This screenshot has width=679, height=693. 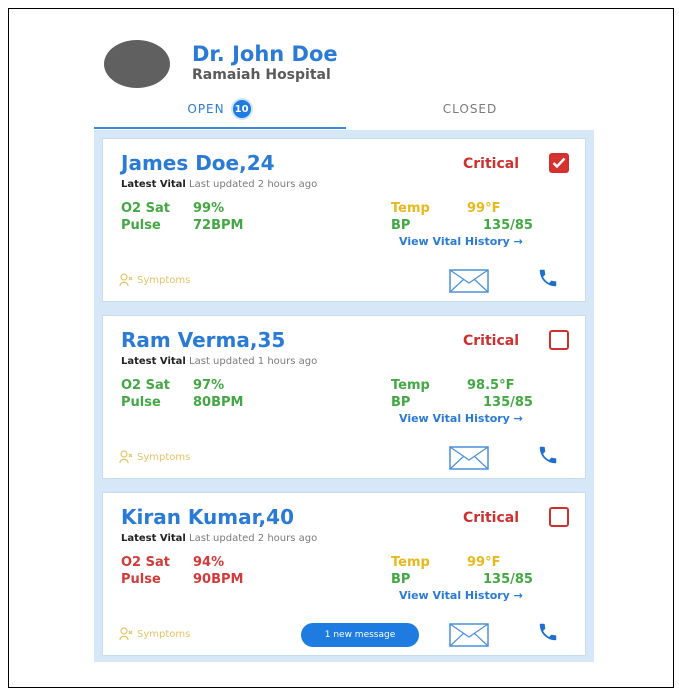 I want to click on checkmark-icon, so click(x=559, y=163).